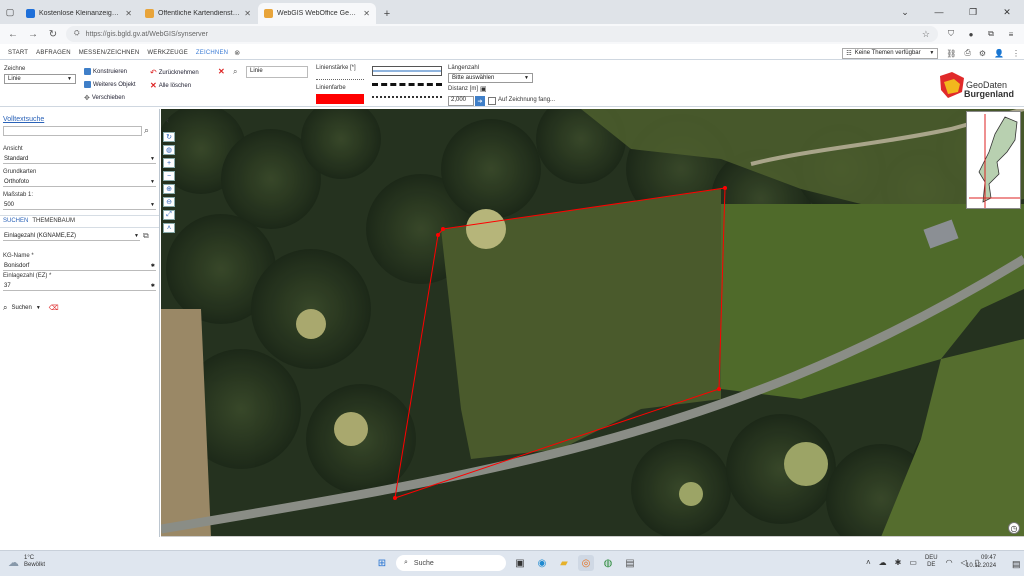  What do you see at coordinates (104, 98) in the screenshot?
I see `verschieben-button: ✥ Verschieben` at bounding box center [104, 98].